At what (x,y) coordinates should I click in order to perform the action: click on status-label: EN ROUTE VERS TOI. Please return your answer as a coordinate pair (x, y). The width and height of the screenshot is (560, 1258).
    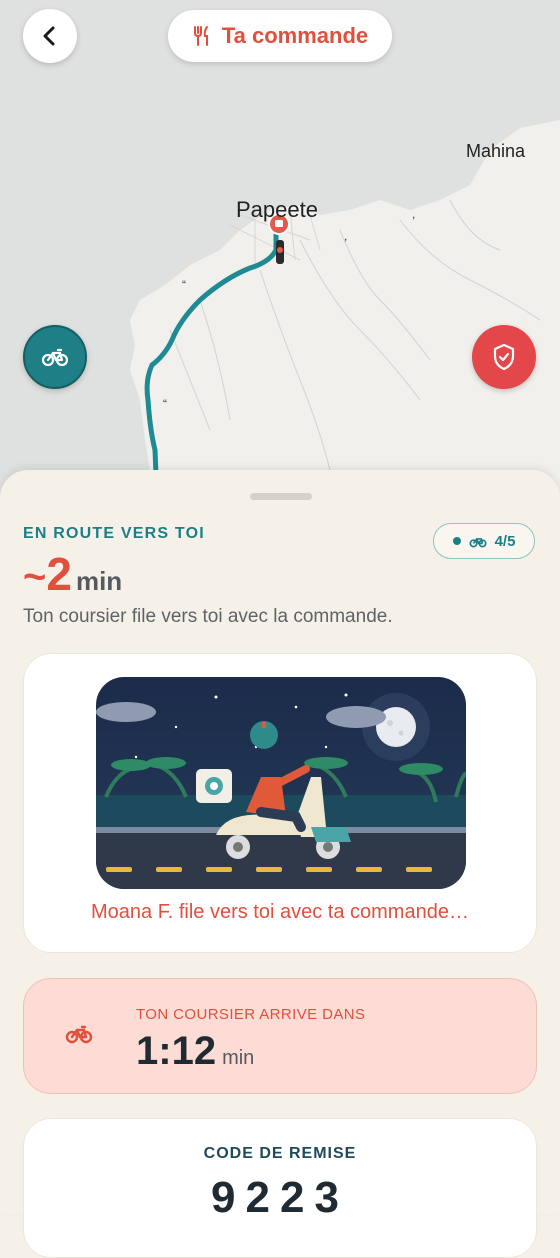
    Looking at the image, I should click on (114, 533).